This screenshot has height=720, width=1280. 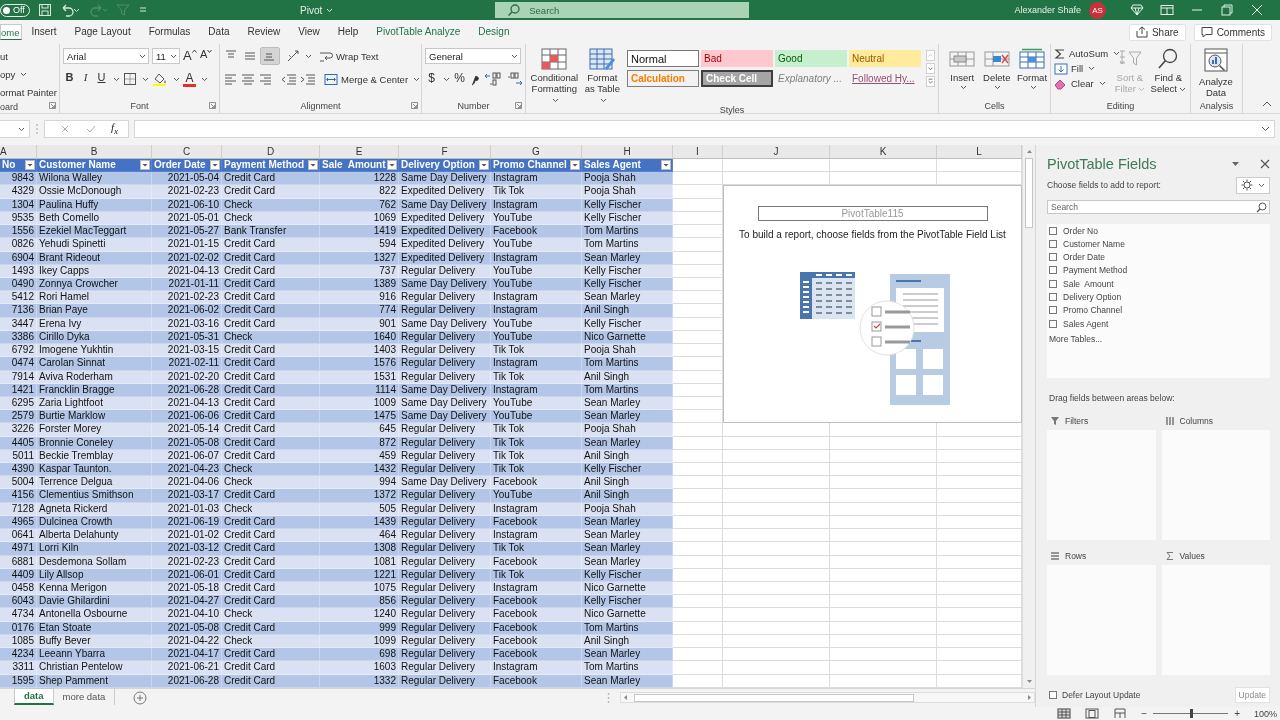 I want to click on add-sheet-icon, so click(x=140, y=697).